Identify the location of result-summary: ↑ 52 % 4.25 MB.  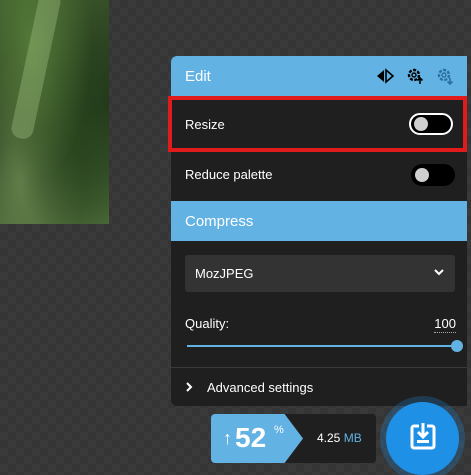
(293, 438).